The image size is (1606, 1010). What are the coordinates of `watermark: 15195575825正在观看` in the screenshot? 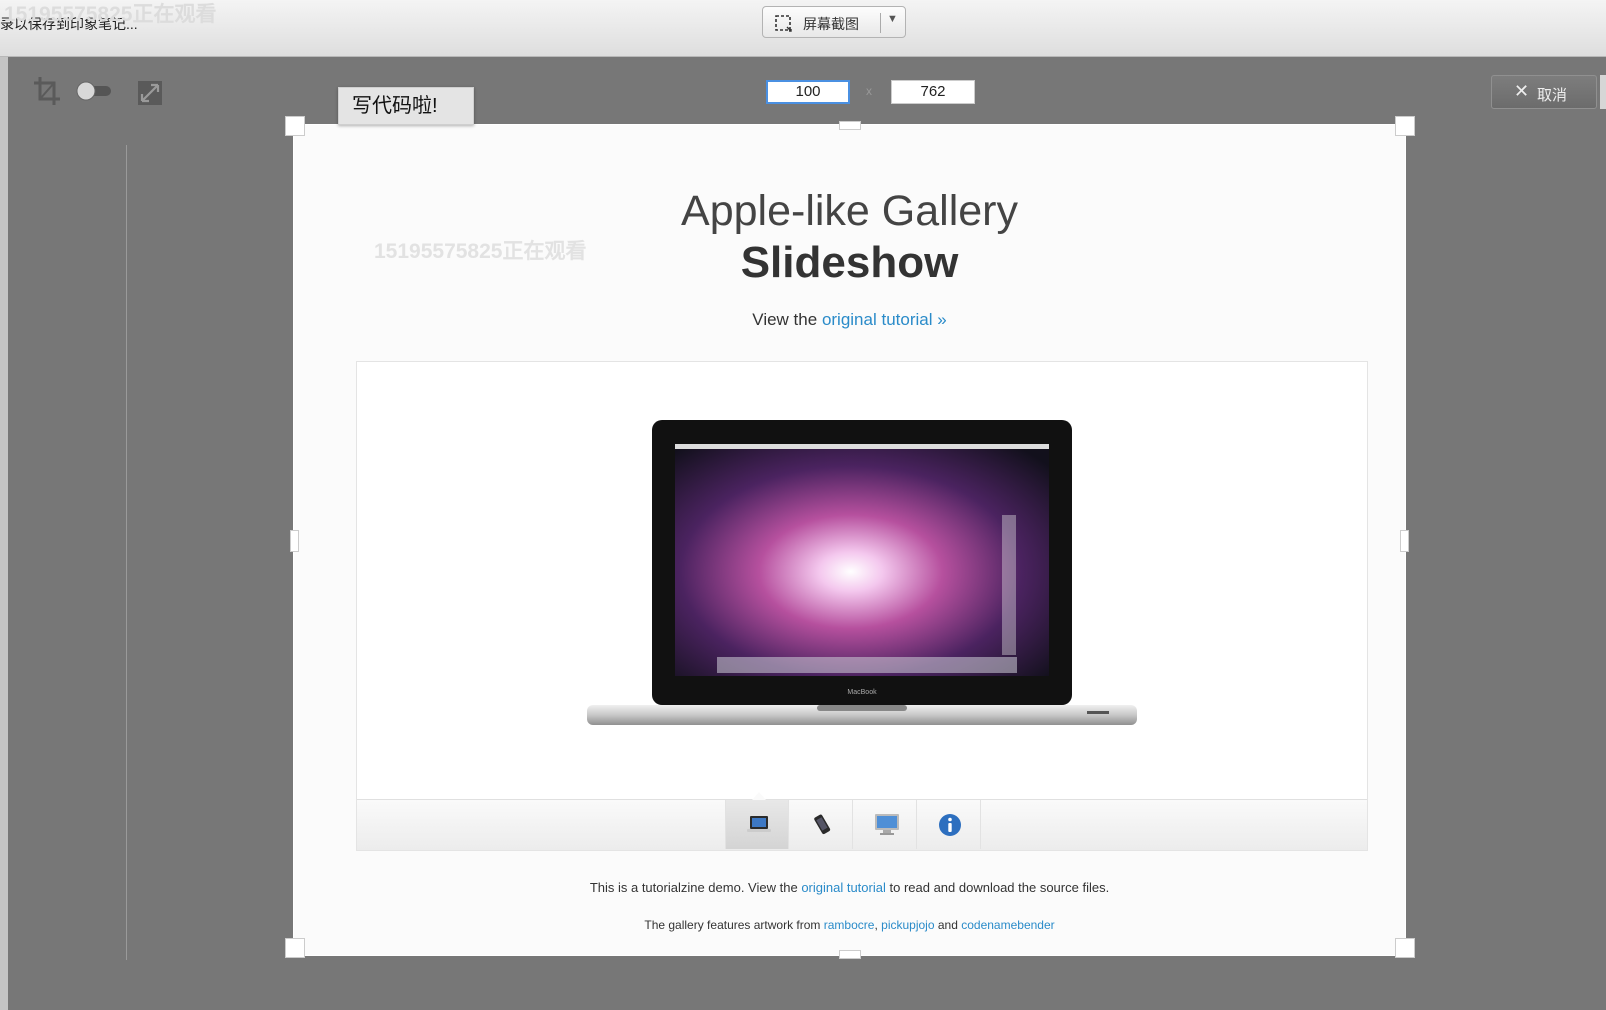 It's located at (110, 14).